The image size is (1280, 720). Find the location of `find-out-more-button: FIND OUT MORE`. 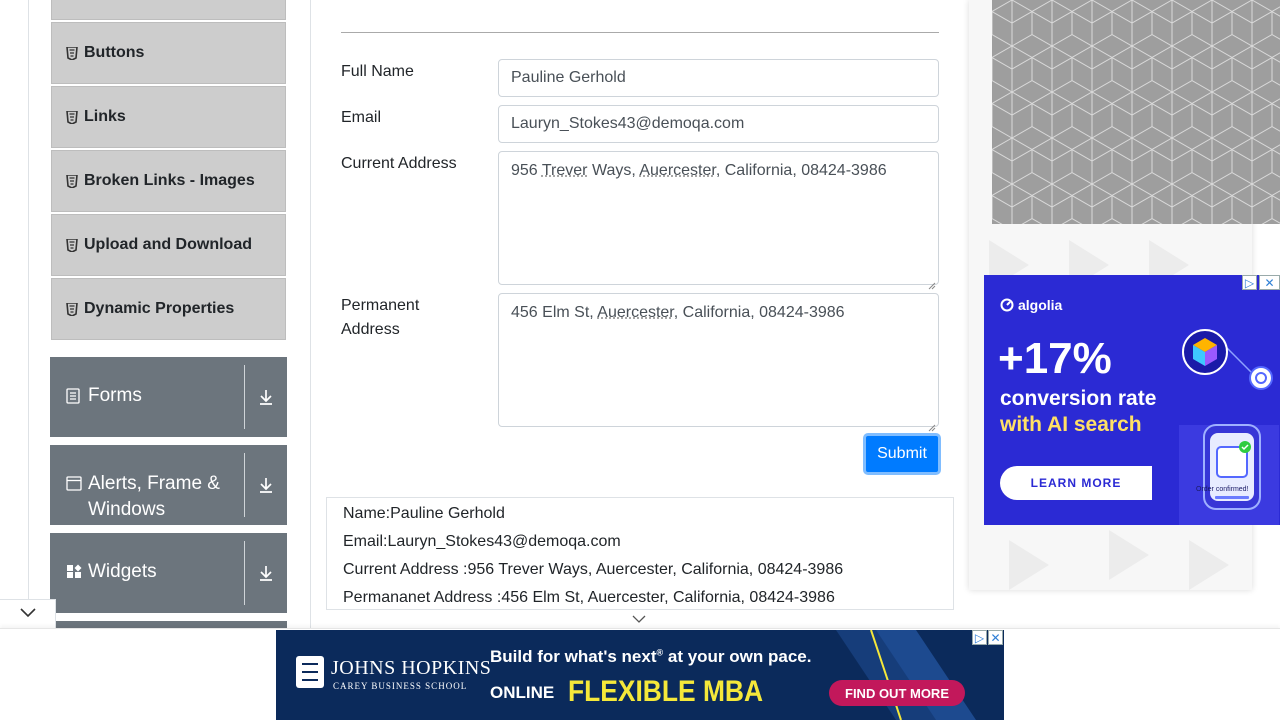

find-out-more-button: FIND OUT MORE is located at coordinates (897, 693).